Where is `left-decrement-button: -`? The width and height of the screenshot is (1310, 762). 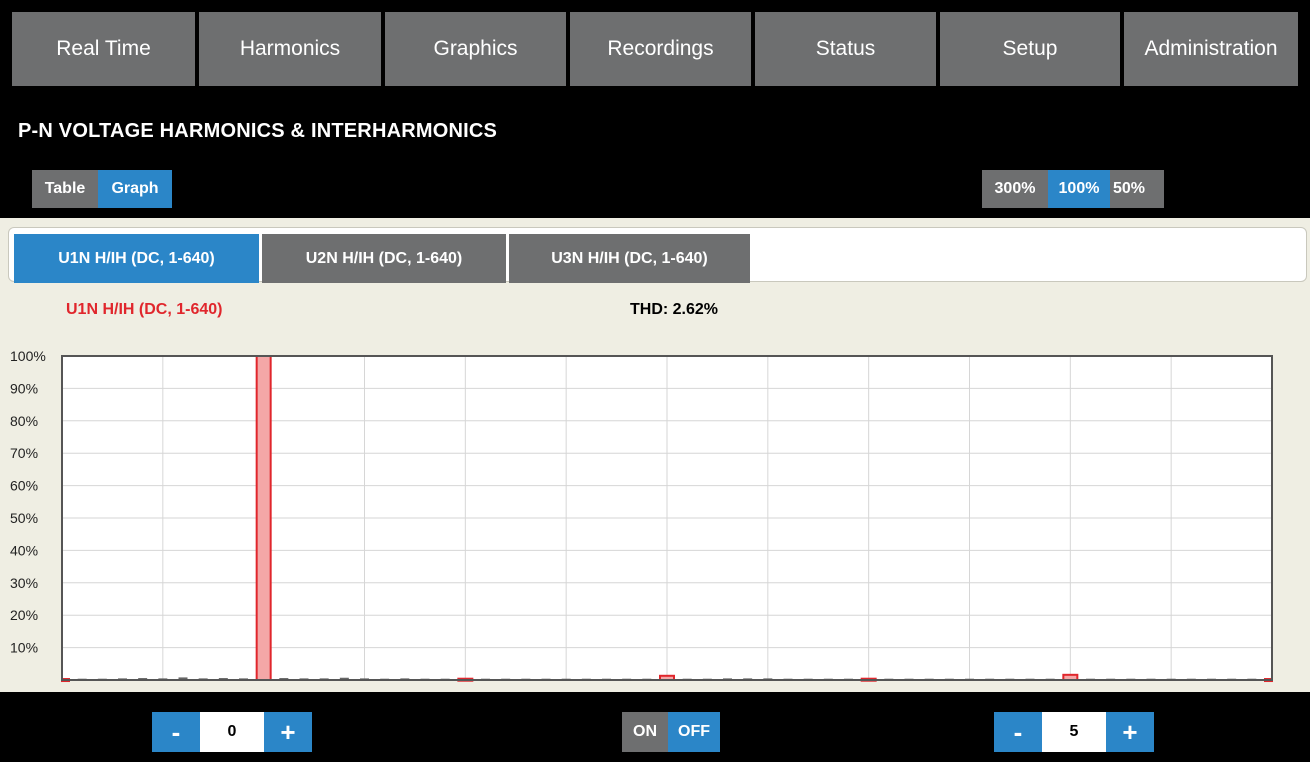
left-decrement-button: - is located at coordinates (176, 732).